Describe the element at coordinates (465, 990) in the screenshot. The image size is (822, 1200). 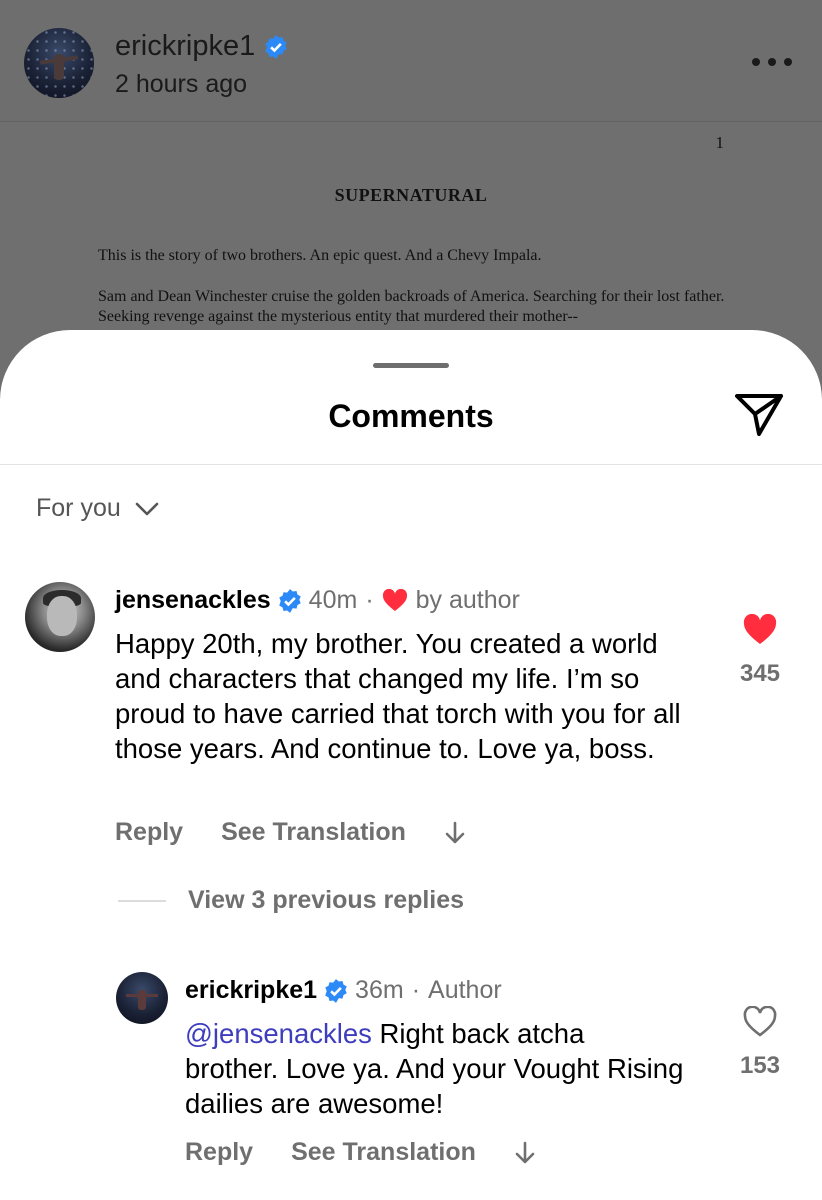
I see `author-tag: Author` at that location.